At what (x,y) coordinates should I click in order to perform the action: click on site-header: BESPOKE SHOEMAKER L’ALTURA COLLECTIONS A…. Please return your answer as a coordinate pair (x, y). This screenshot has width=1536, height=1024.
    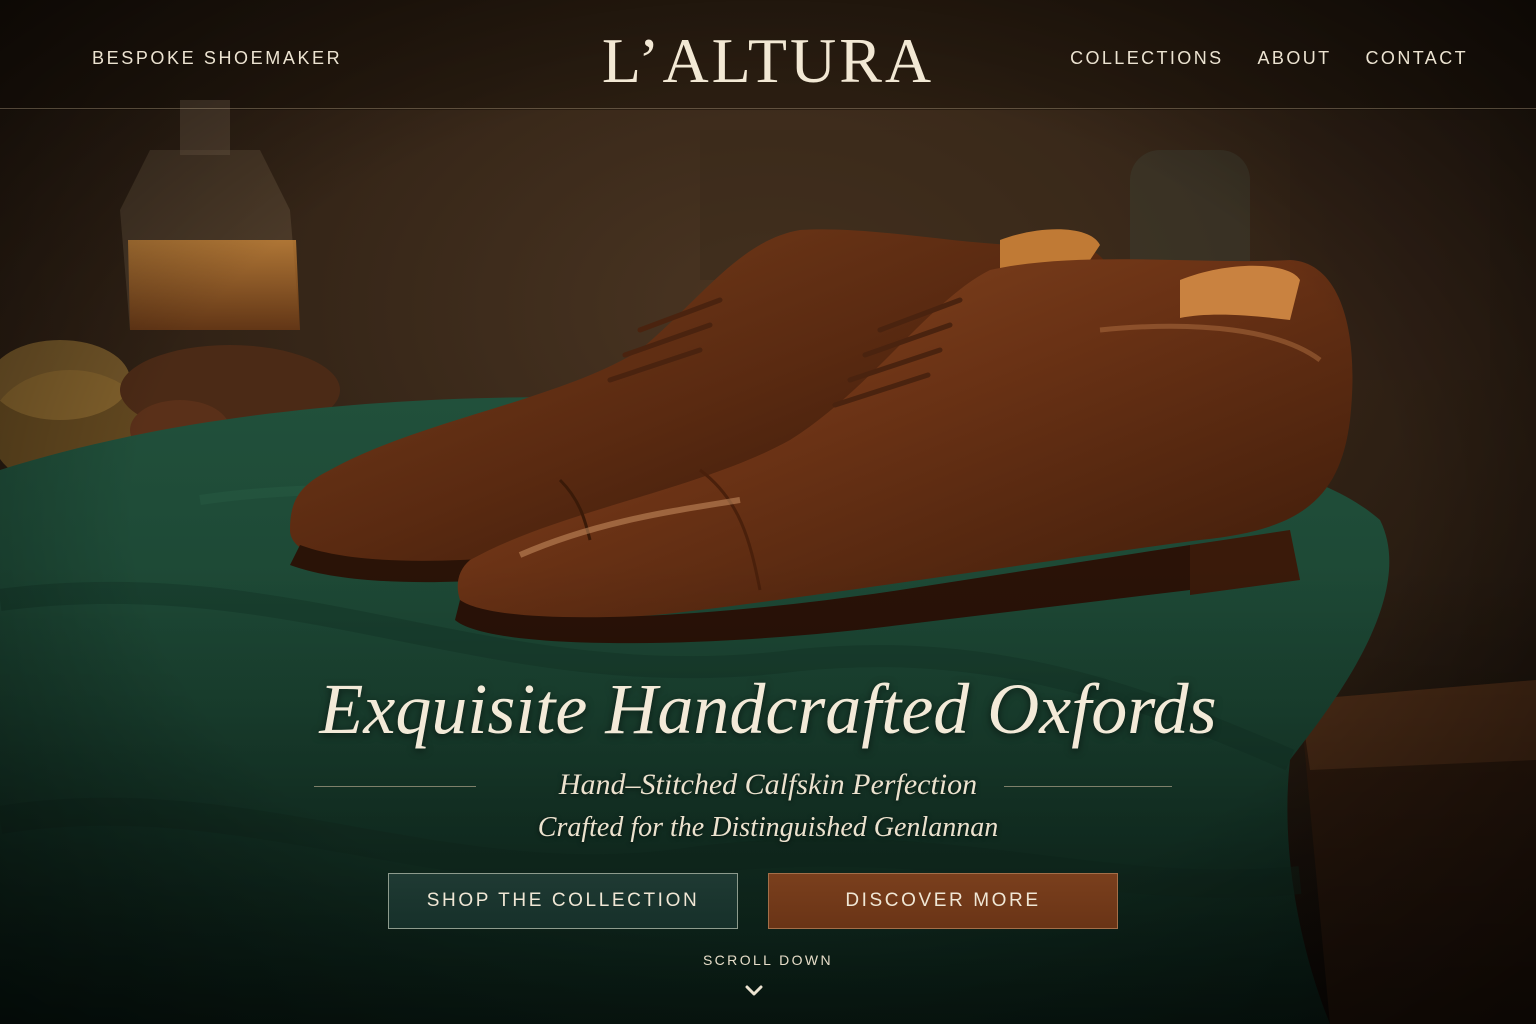
    Looking at the image, I should click on (768, 54).